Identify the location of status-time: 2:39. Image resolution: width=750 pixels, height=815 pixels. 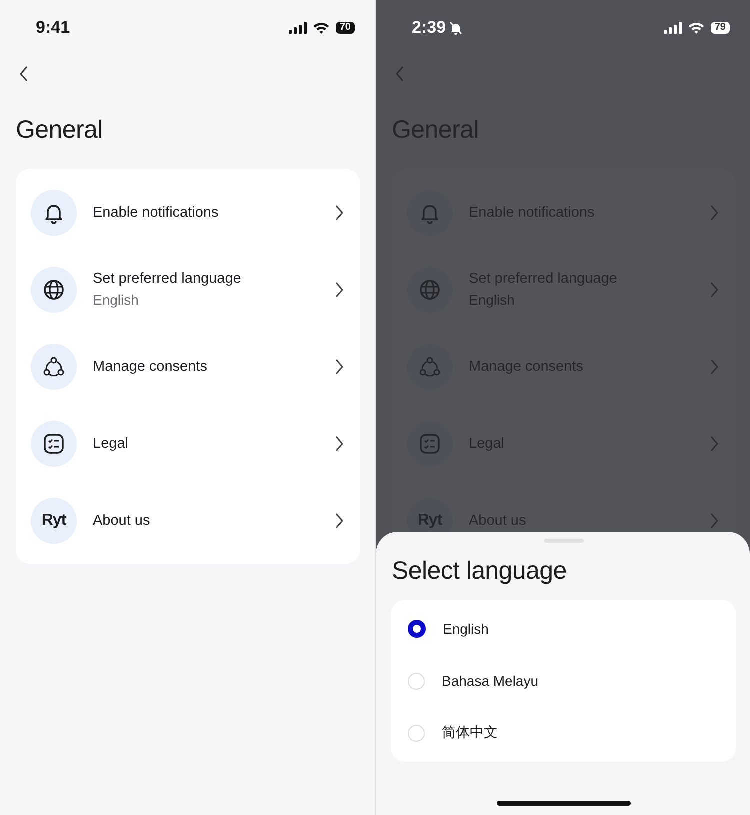
(429, 28).